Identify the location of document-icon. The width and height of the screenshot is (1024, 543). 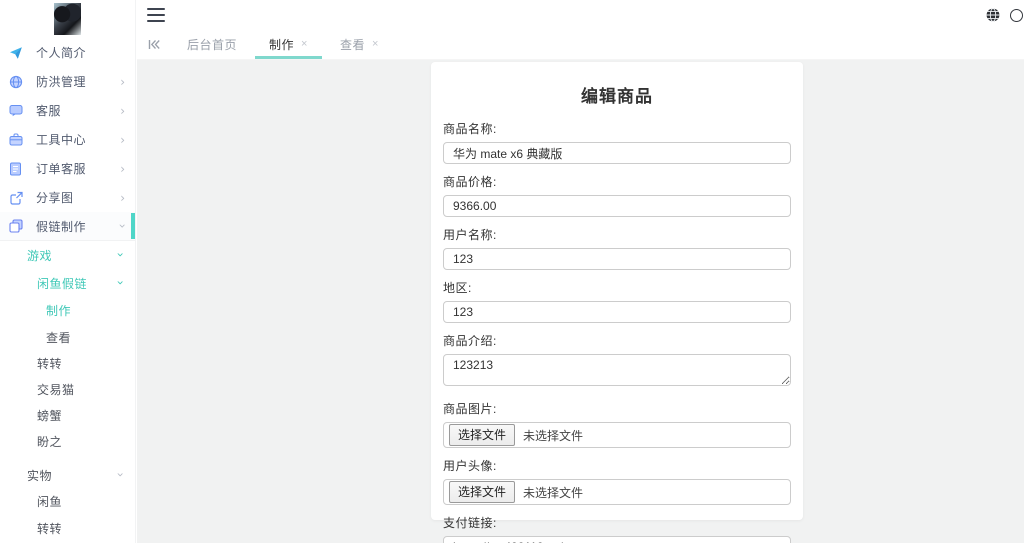
(15, 168).